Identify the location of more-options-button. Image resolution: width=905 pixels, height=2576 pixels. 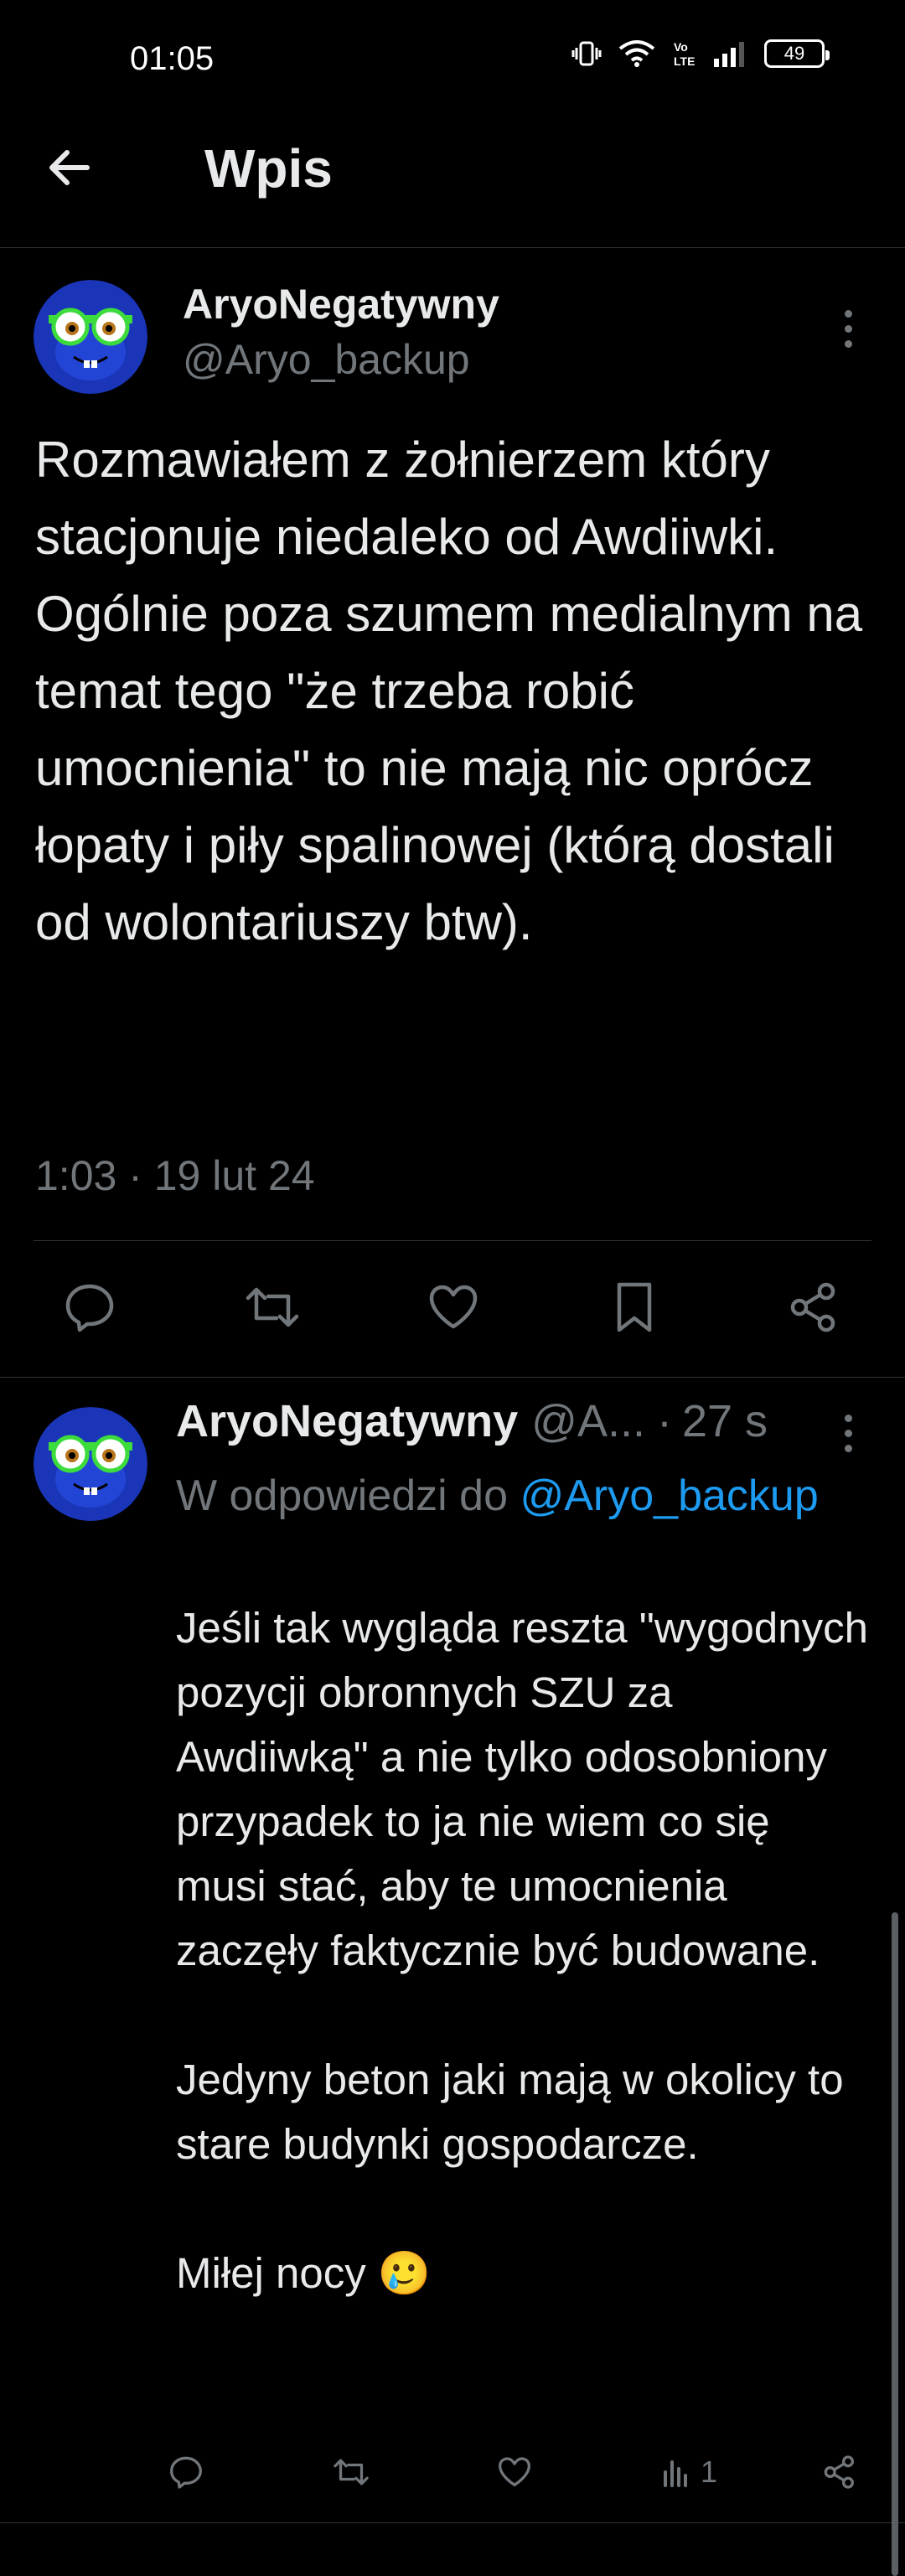
(848, 328).